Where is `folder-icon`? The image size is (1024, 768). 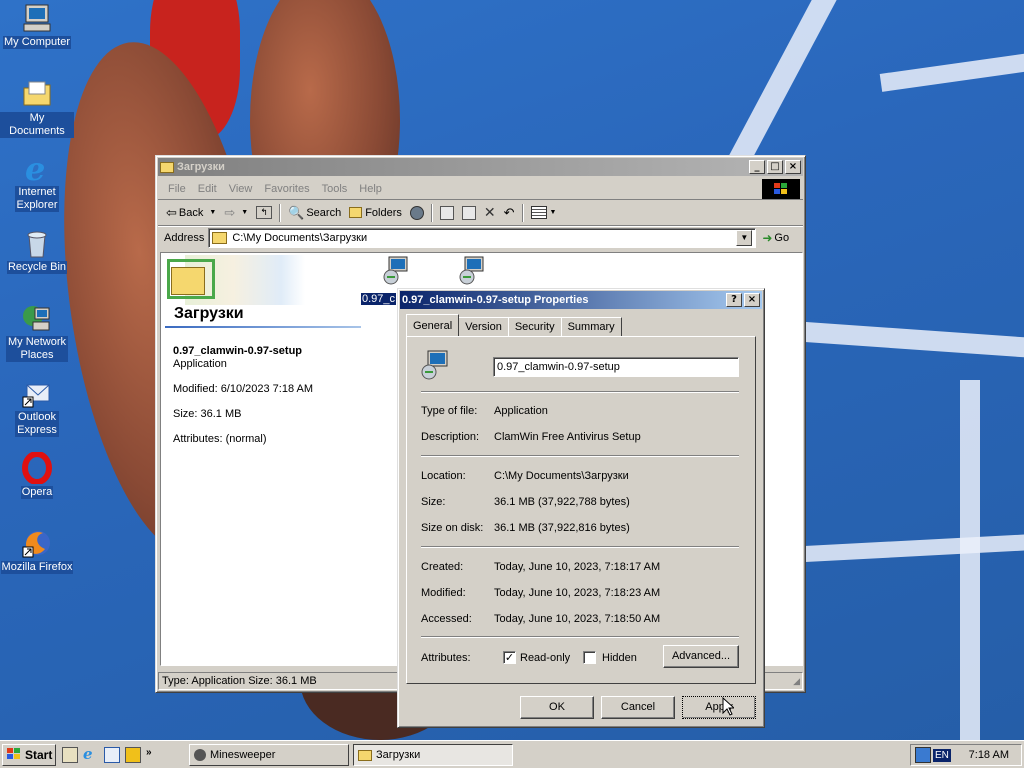 folder-icon is located at coordinates (37, 94).